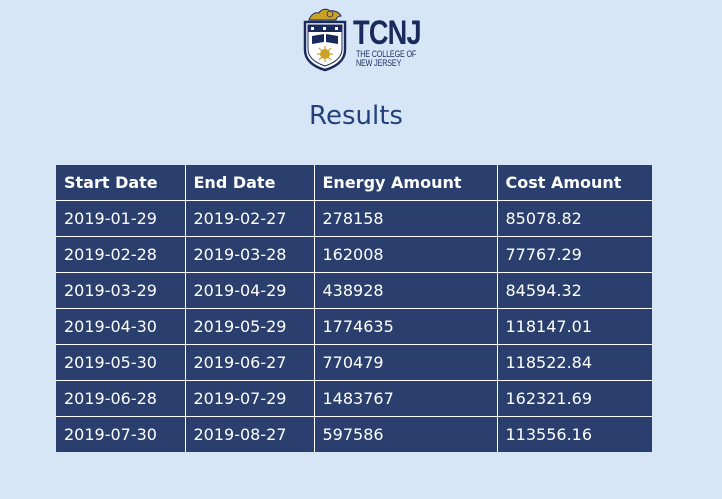 The height and width of the screenshot is (499, 722). I want to click on page-title: Results, so click(356, 116).